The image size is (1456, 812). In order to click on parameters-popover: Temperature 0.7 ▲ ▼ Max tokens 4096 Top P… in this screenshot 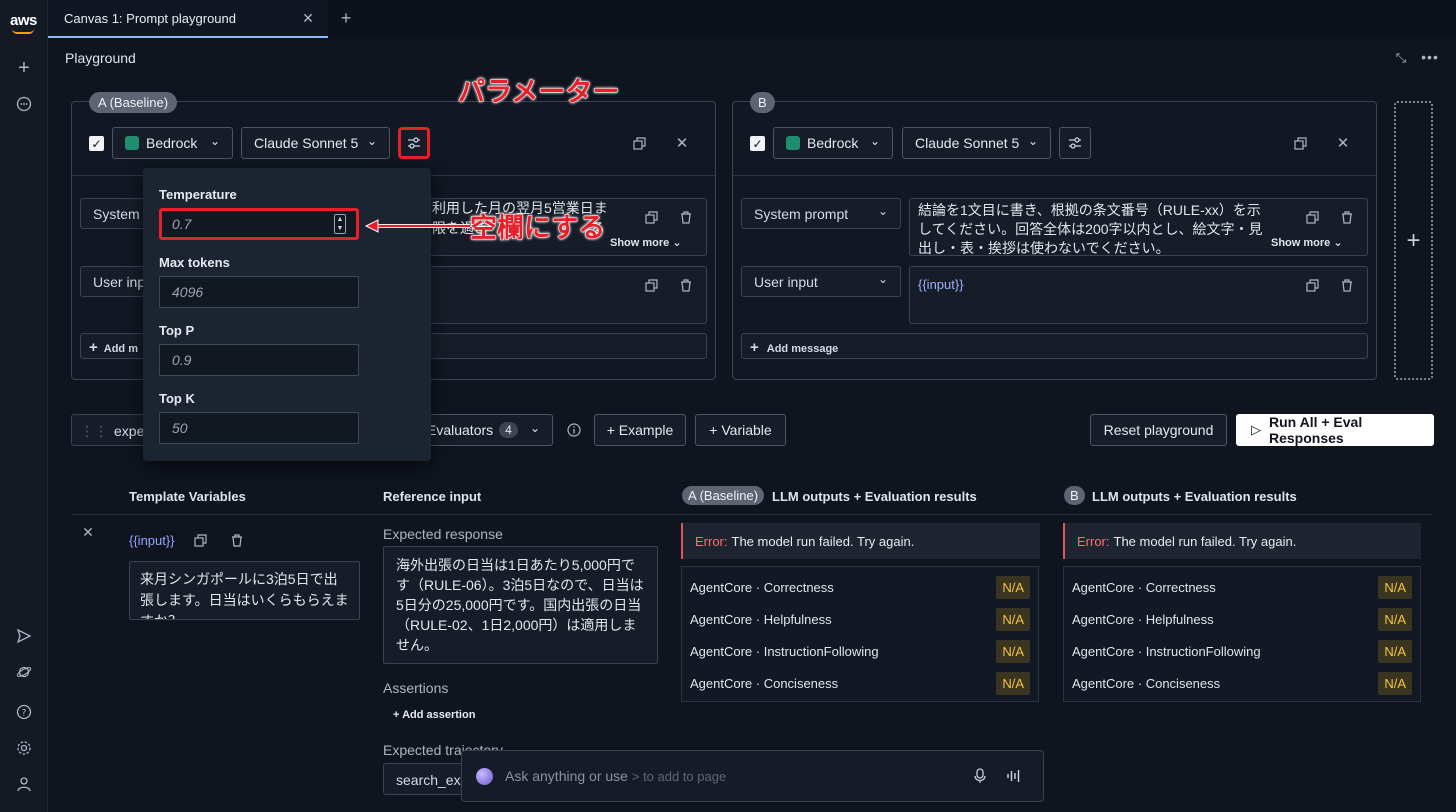, I will do `click(287, 314)`.